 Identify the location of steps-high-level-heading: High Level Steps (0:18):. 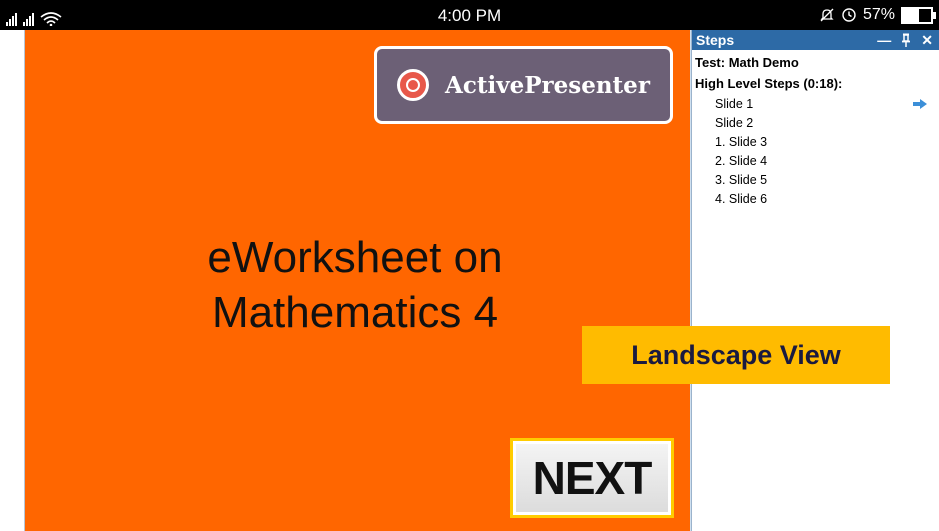
(769, 83).